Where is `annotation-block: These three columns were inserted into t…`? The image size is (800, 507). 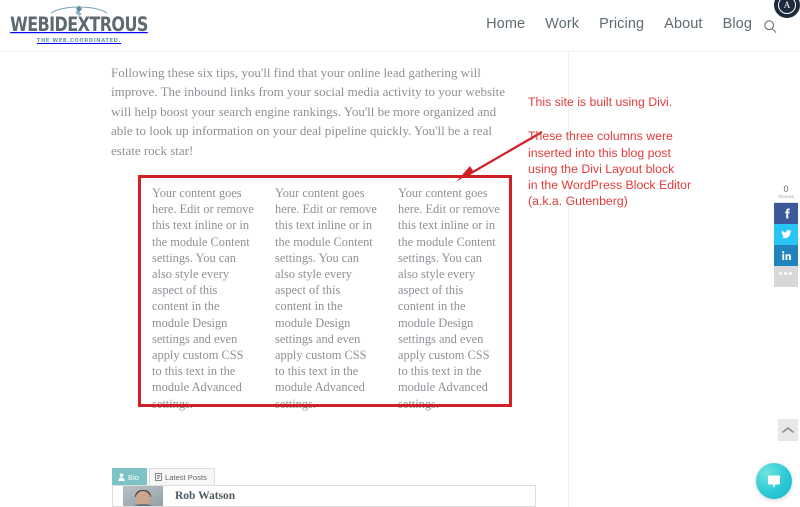
annotation-block: These three columns were inserted into t… is located at coordinates (609, 168).